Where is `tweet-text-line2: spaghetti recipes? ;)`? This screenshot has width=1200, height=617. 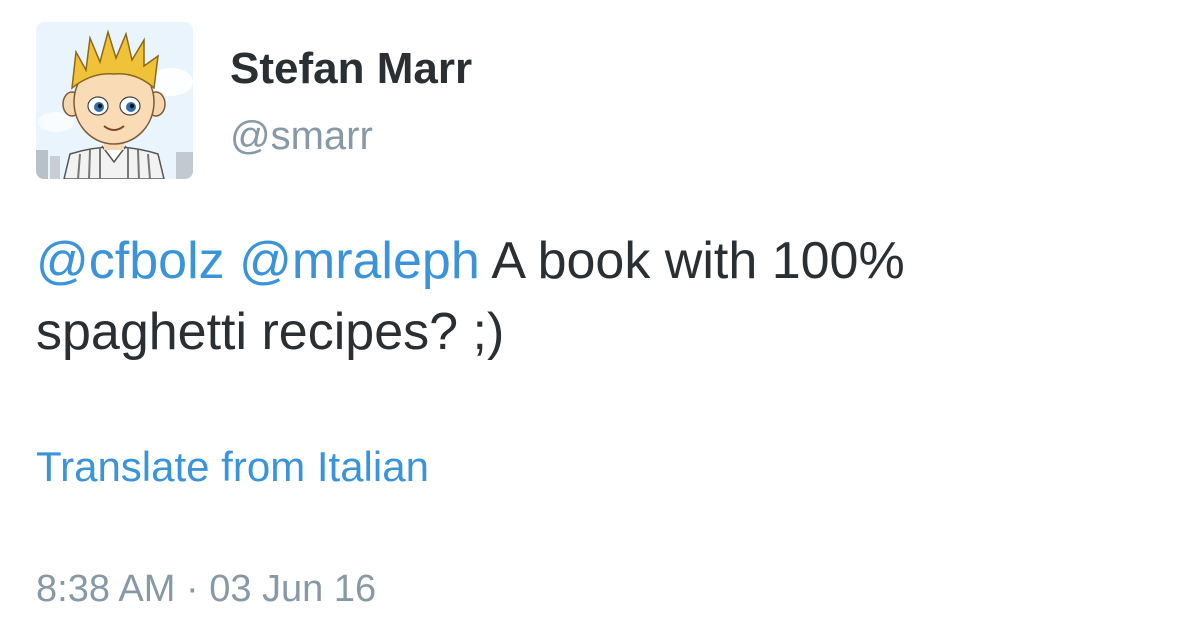 tweet-text-line2: spaghetti recipes? ;) is located at coordinates (270, 332).